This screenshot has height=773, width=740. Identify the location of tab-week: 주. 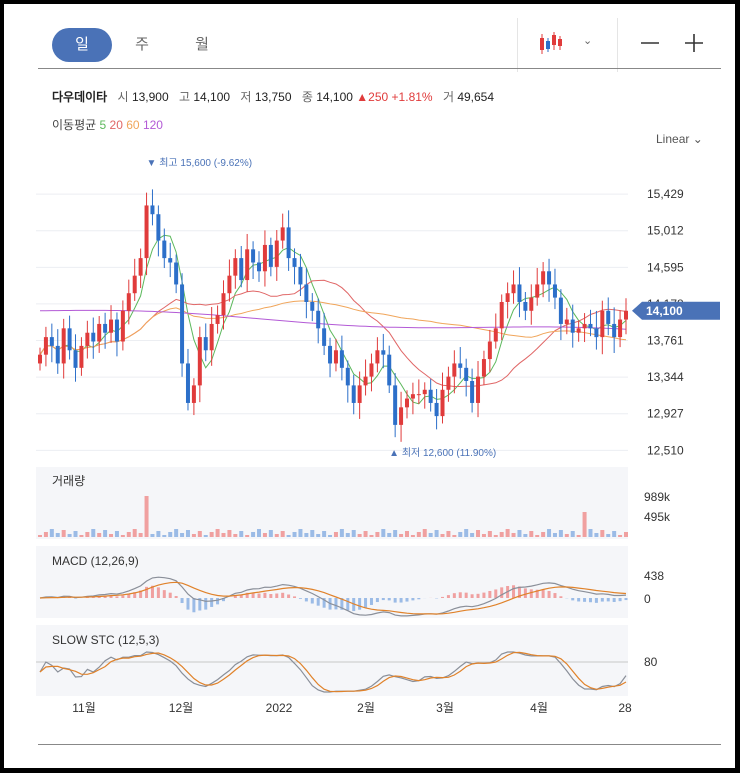
(142, 45).